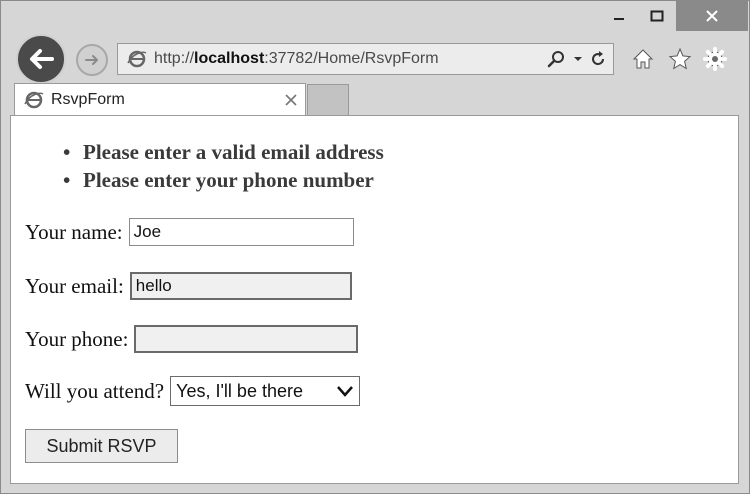 The width and height of the screenshot is (750, 494). I want to click on new-tab-button, so click(328, 99).